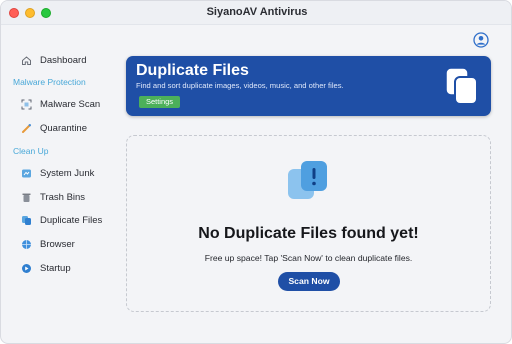  I want to click on quarantine-icon, so click(26, 128).